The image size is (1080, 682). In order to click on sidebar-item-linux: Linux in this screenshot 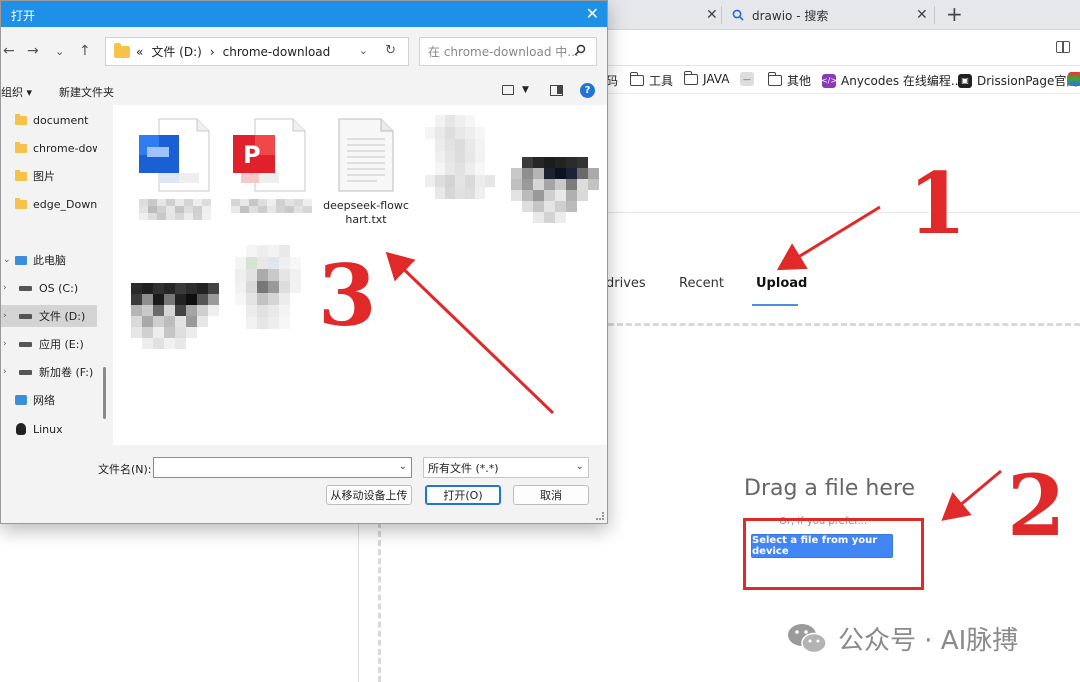, I will do `click(49, 429)`.